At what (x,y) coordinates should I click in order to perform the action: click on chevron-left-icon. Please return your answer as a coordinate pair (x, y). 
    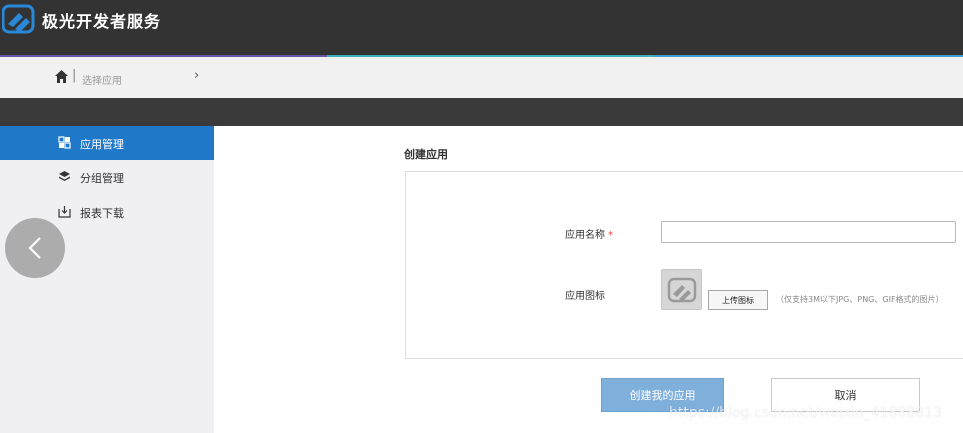
    Looking at the image, I should click on (34, 248).